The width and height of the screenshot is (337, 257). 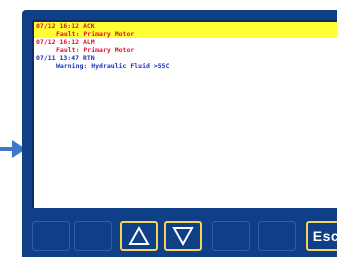 I want to click on alarm-timestamp-state: 07/11 13:47 RTN, so click(x=65, y=58).